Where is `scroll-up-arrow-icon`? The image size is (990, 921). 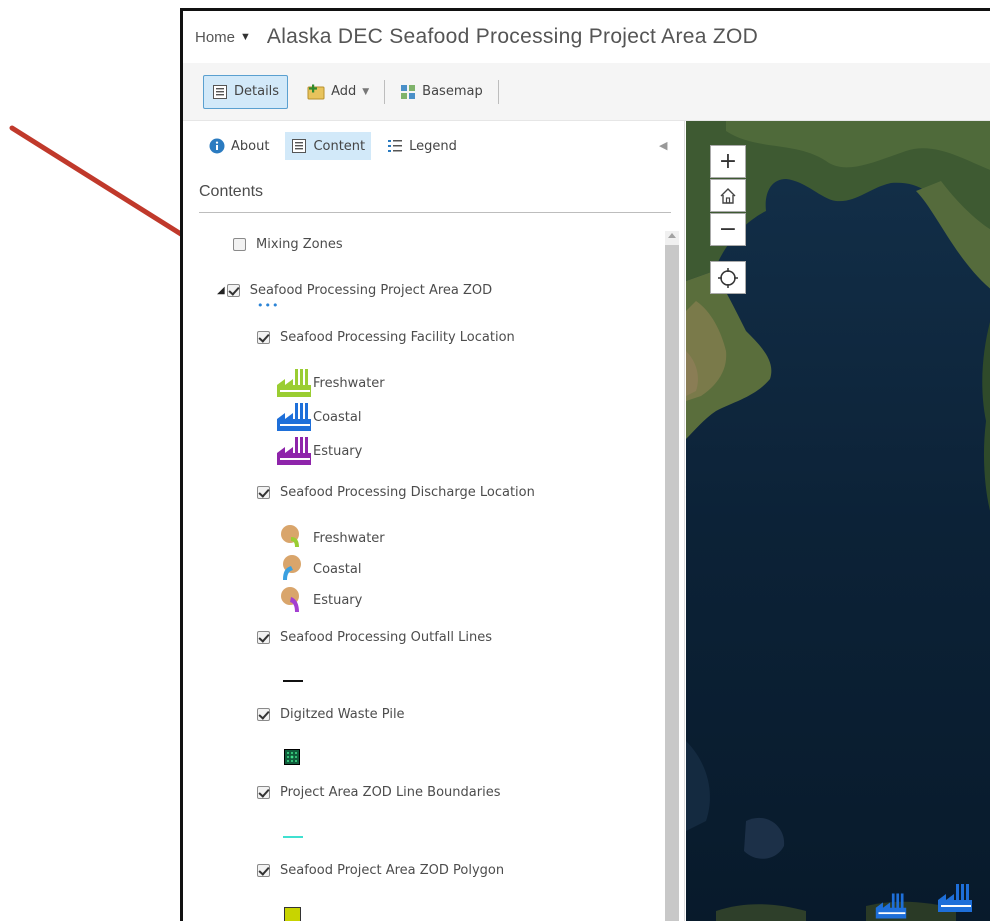 scroll-up-arrow-icon is located at coordinates (672, 235).